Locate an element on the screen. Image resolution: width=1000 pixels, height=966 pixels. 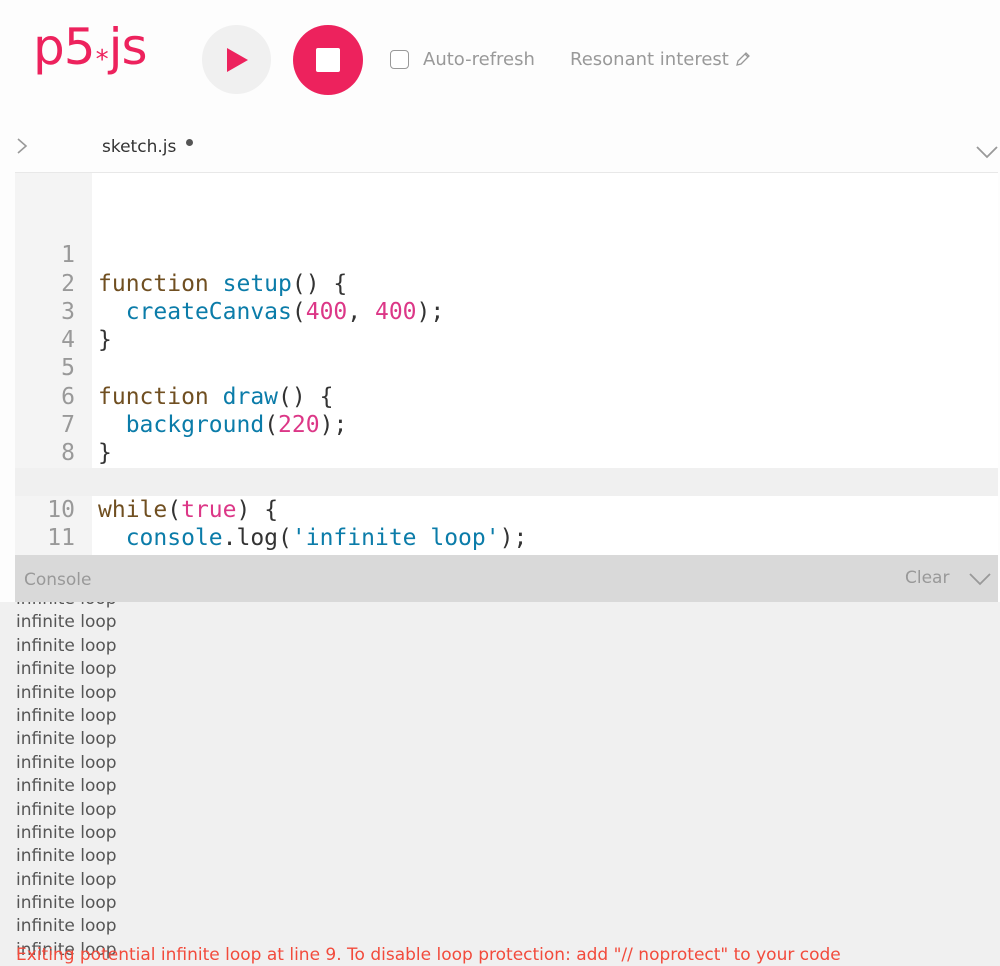
stop-button is located at coordinates (328, 60).